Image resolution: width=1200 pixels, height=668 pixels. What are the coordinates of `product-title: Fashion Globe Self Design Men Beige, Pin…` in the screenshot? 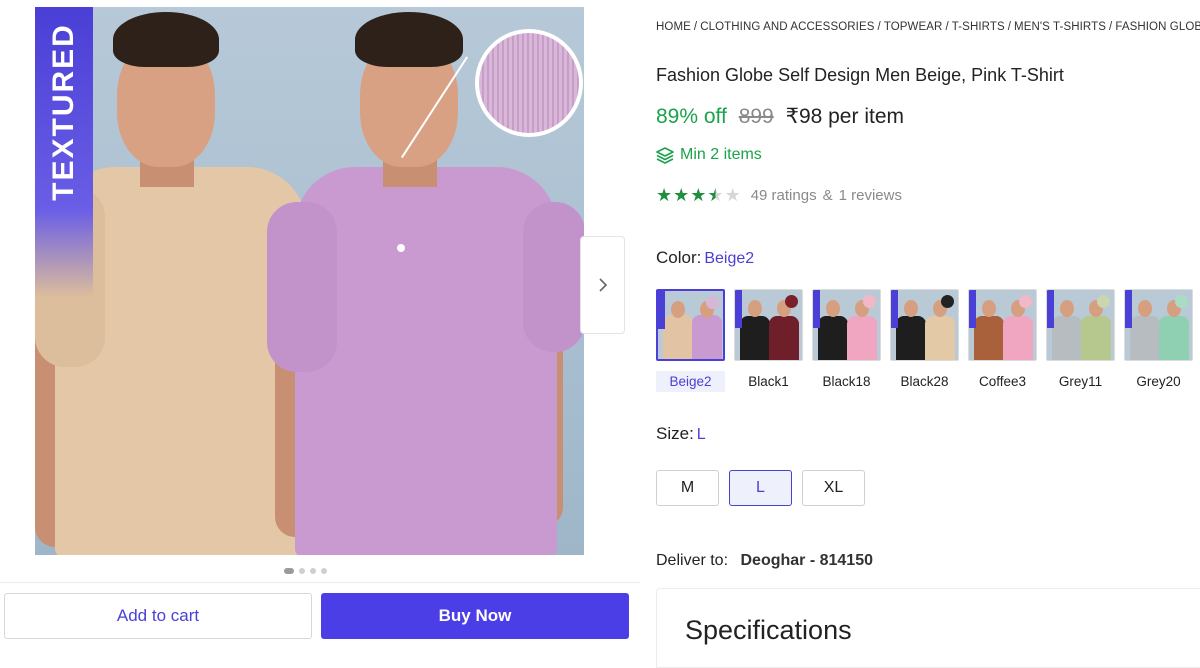 It's located at (860, 75).